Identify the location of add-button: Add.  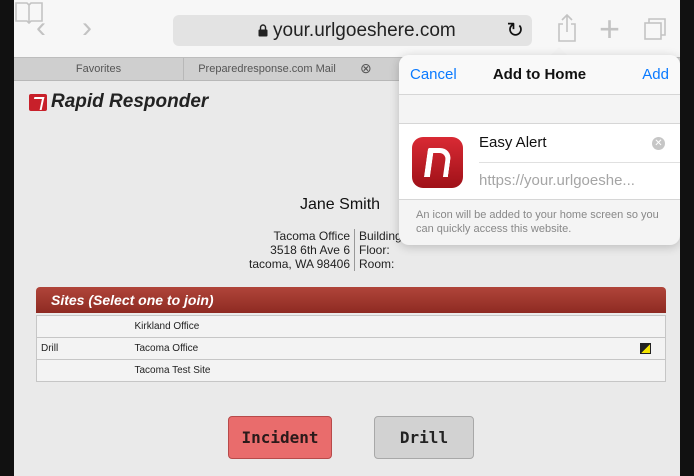
(655, 74).